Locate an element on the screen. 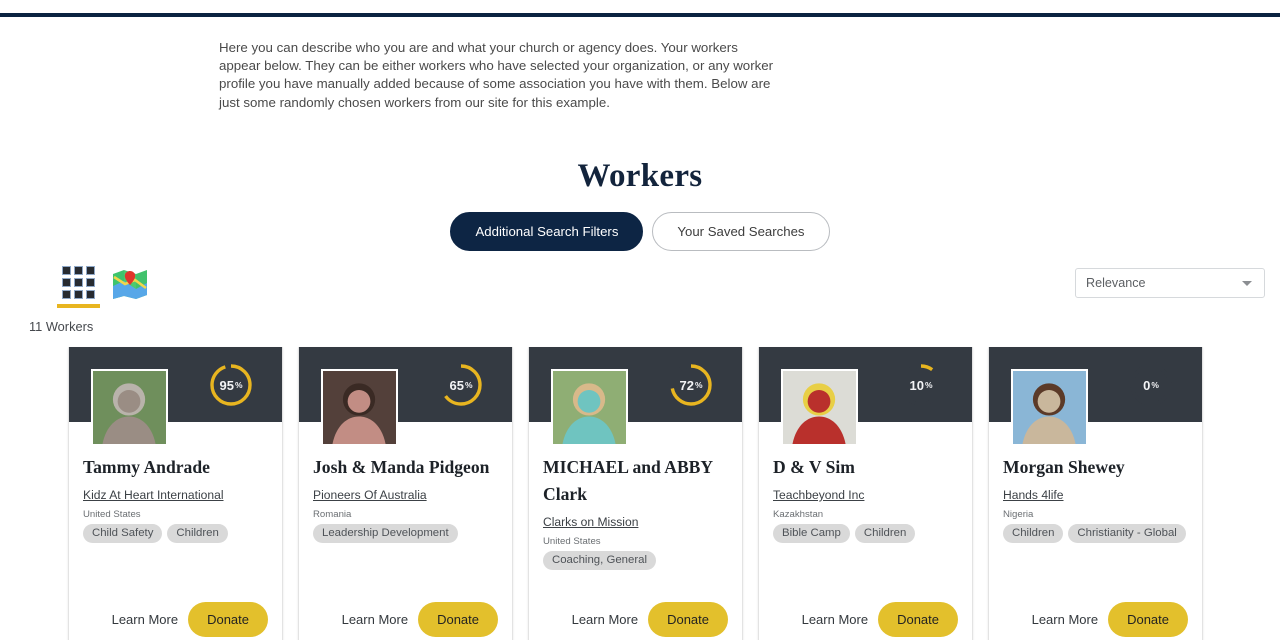 The height and width of the screenshot is (640, 1280). worker-tag: Christianity - Global is located at coordinates (1127, 534).